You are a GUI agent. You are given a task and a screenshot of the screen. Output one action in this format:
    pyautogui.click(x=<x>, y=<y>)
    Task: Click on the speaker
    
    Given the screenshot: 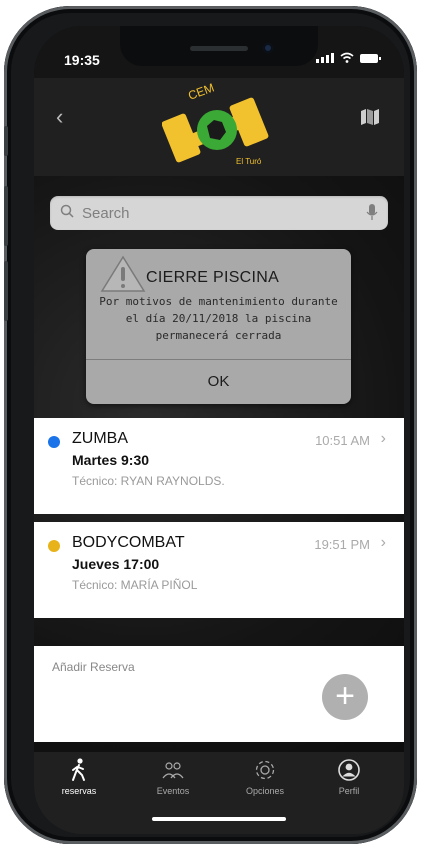 What is the action you would take?
    pyautogui.click(x=219, y=48)
    